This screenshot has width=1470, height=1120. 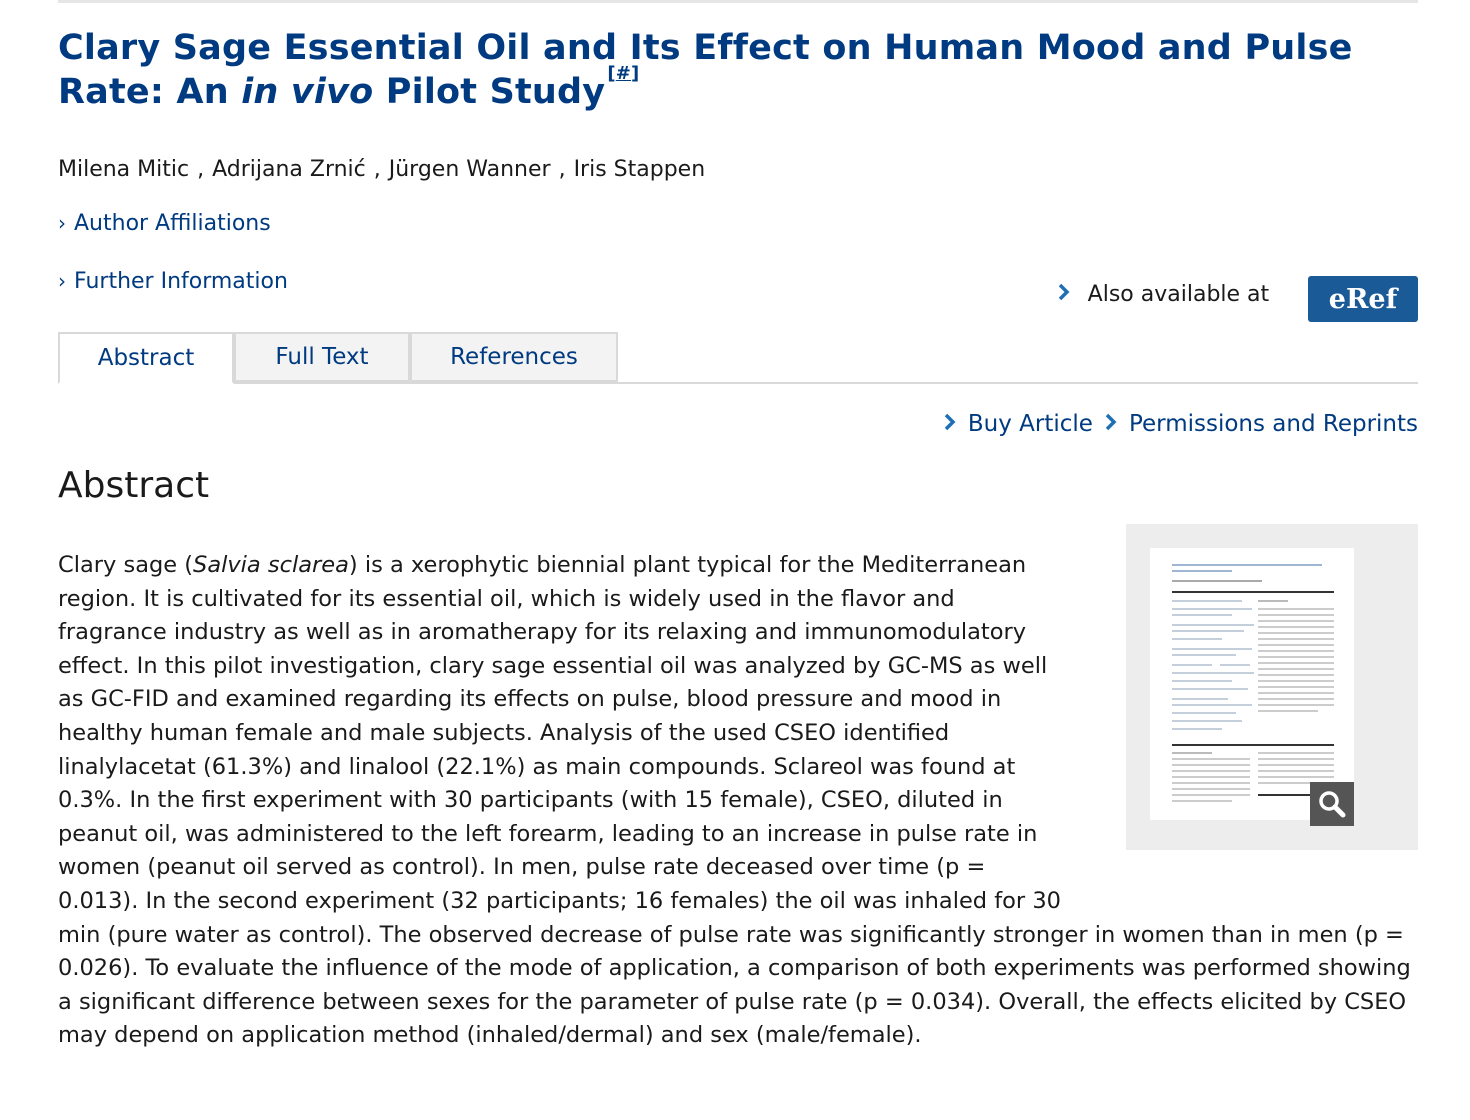 I want to click on tab-full-text: Full Text, so click(x=322, y=357).